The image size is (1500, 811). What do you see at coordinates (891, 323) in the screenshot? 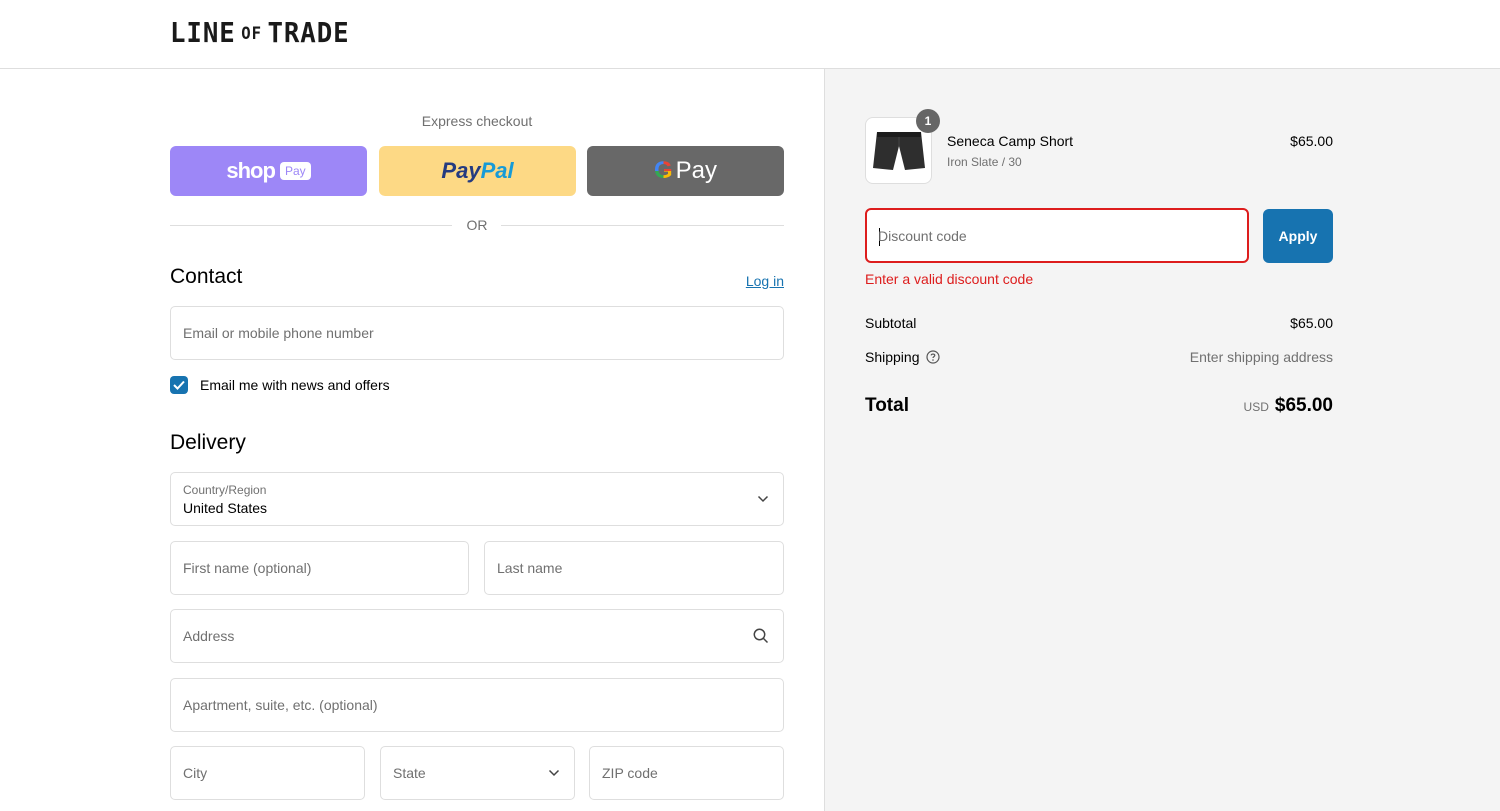
I see `subtotal-label: Subtotal` at bounding box center [891, 323].